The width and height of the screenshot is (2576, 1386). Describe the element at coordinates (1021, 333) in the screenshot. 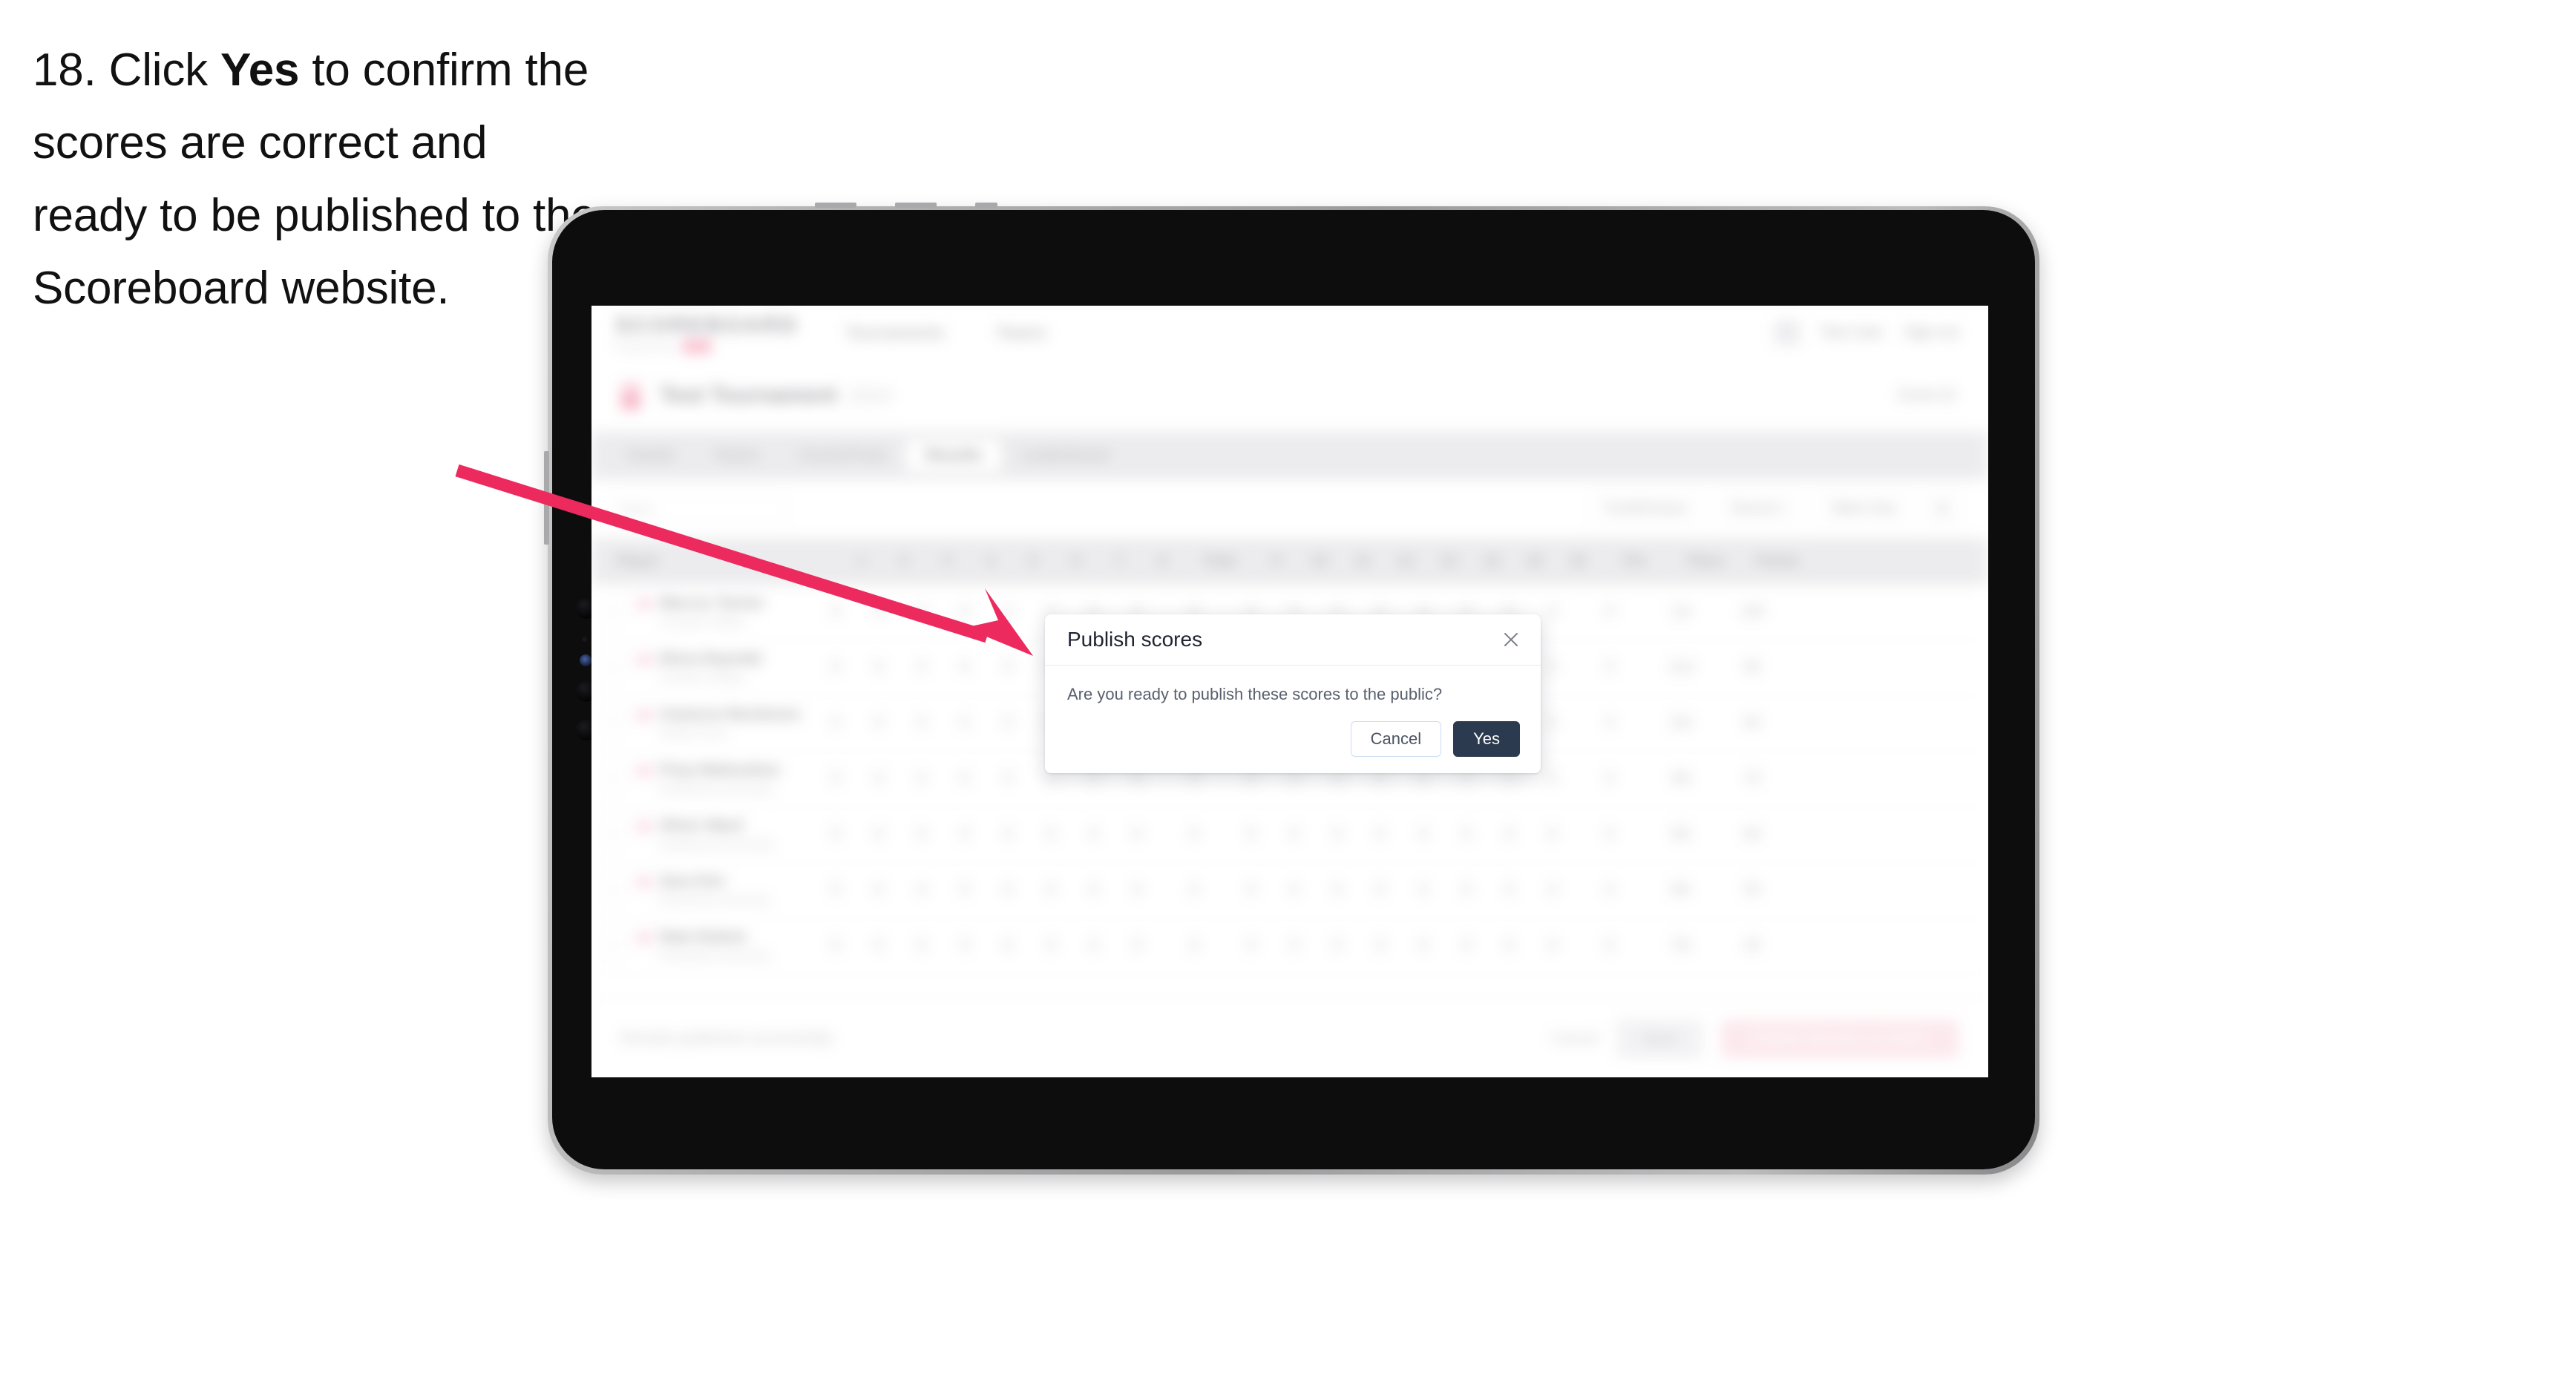

I see `nav-item-teams: Teams` at that location.